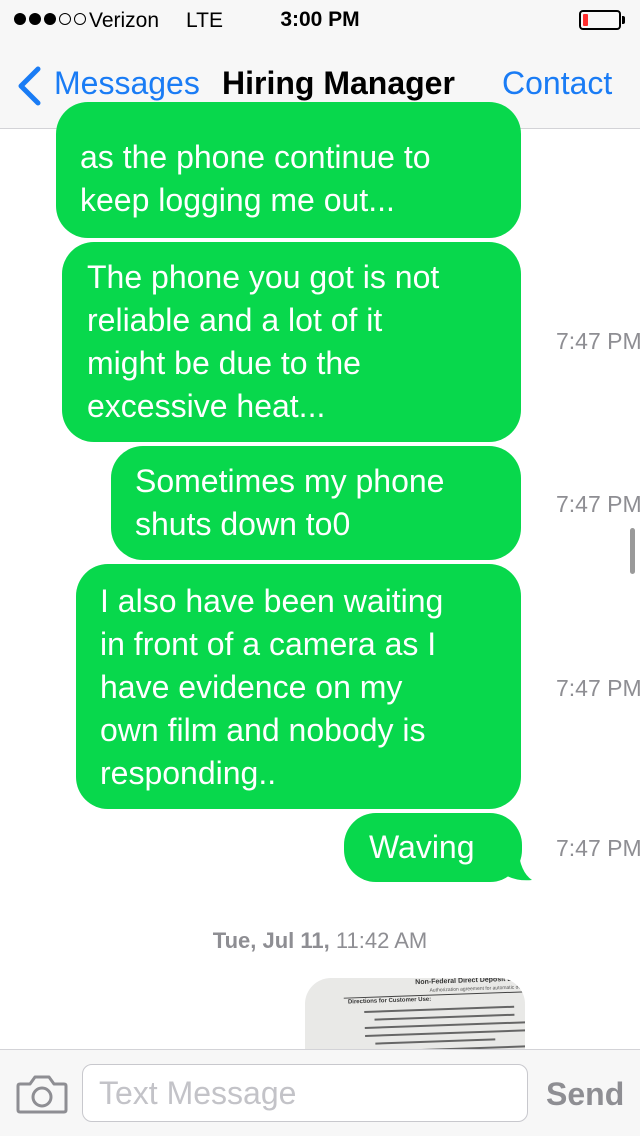 This screenshot has width=640, height=1136. Describe the element at coordinates (255, 157) in the screenshot. I see `message-line: as the phone continue to` at that location.